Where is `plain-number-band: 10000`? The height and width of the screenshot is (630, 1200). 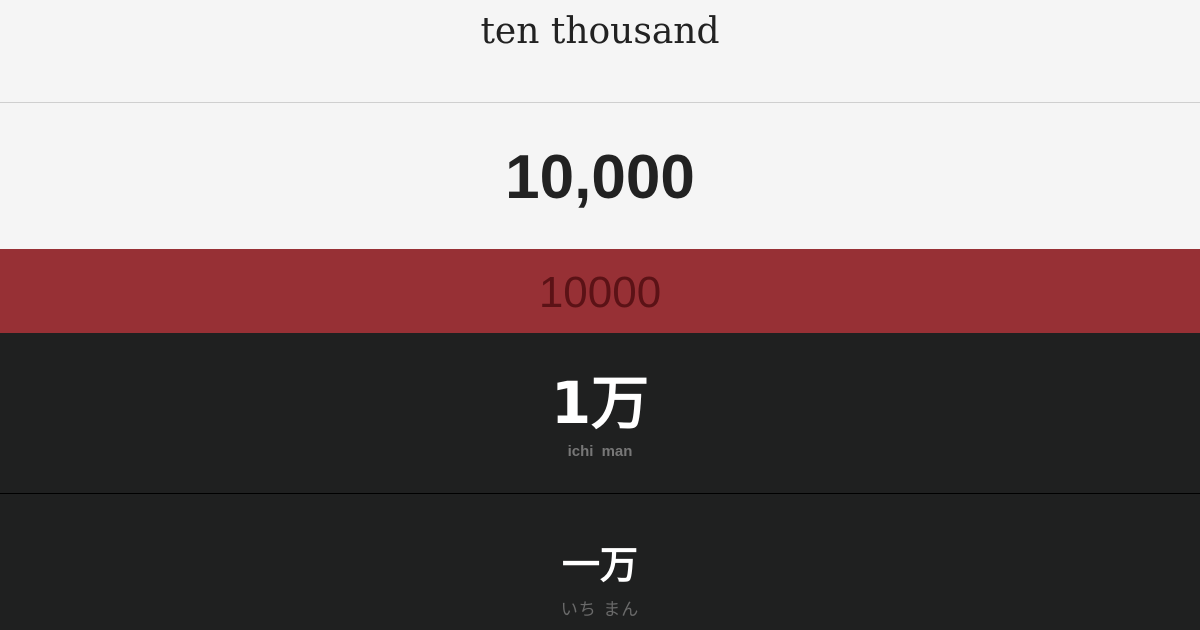
plain-number-band: 10000 is located at coordinates (600, 291).